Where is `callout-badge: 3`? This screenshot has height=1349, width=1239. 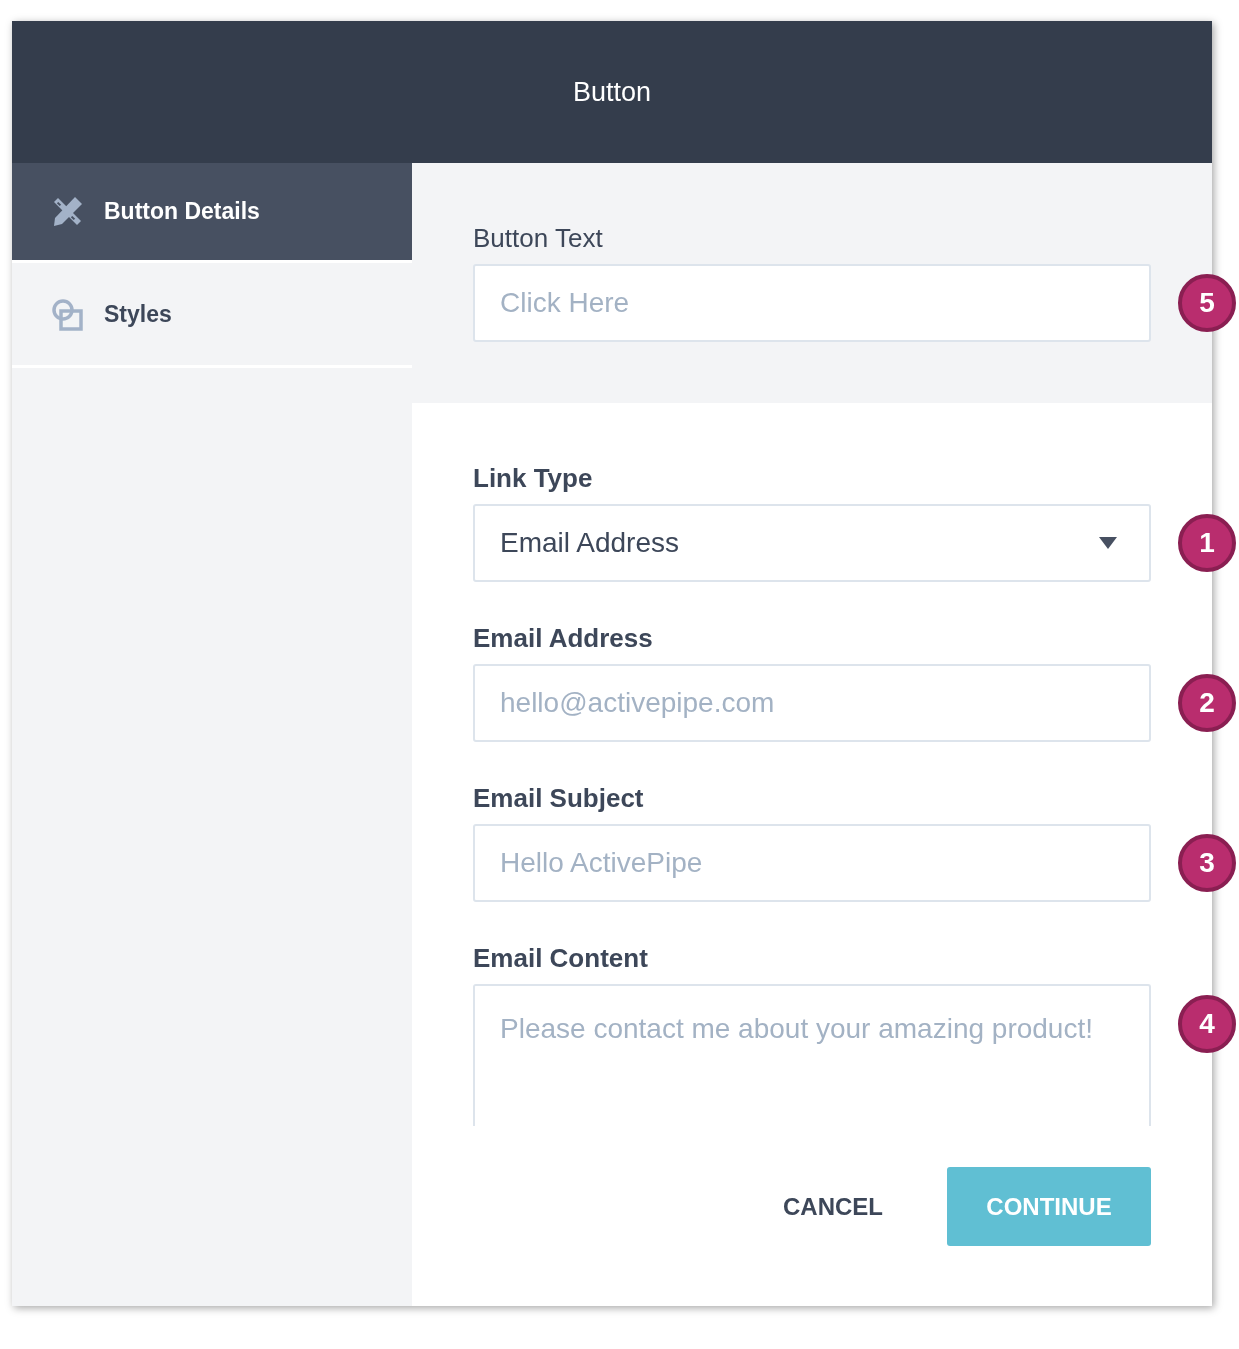
callout-badge: 3 is located at coordinates (1207, 863).